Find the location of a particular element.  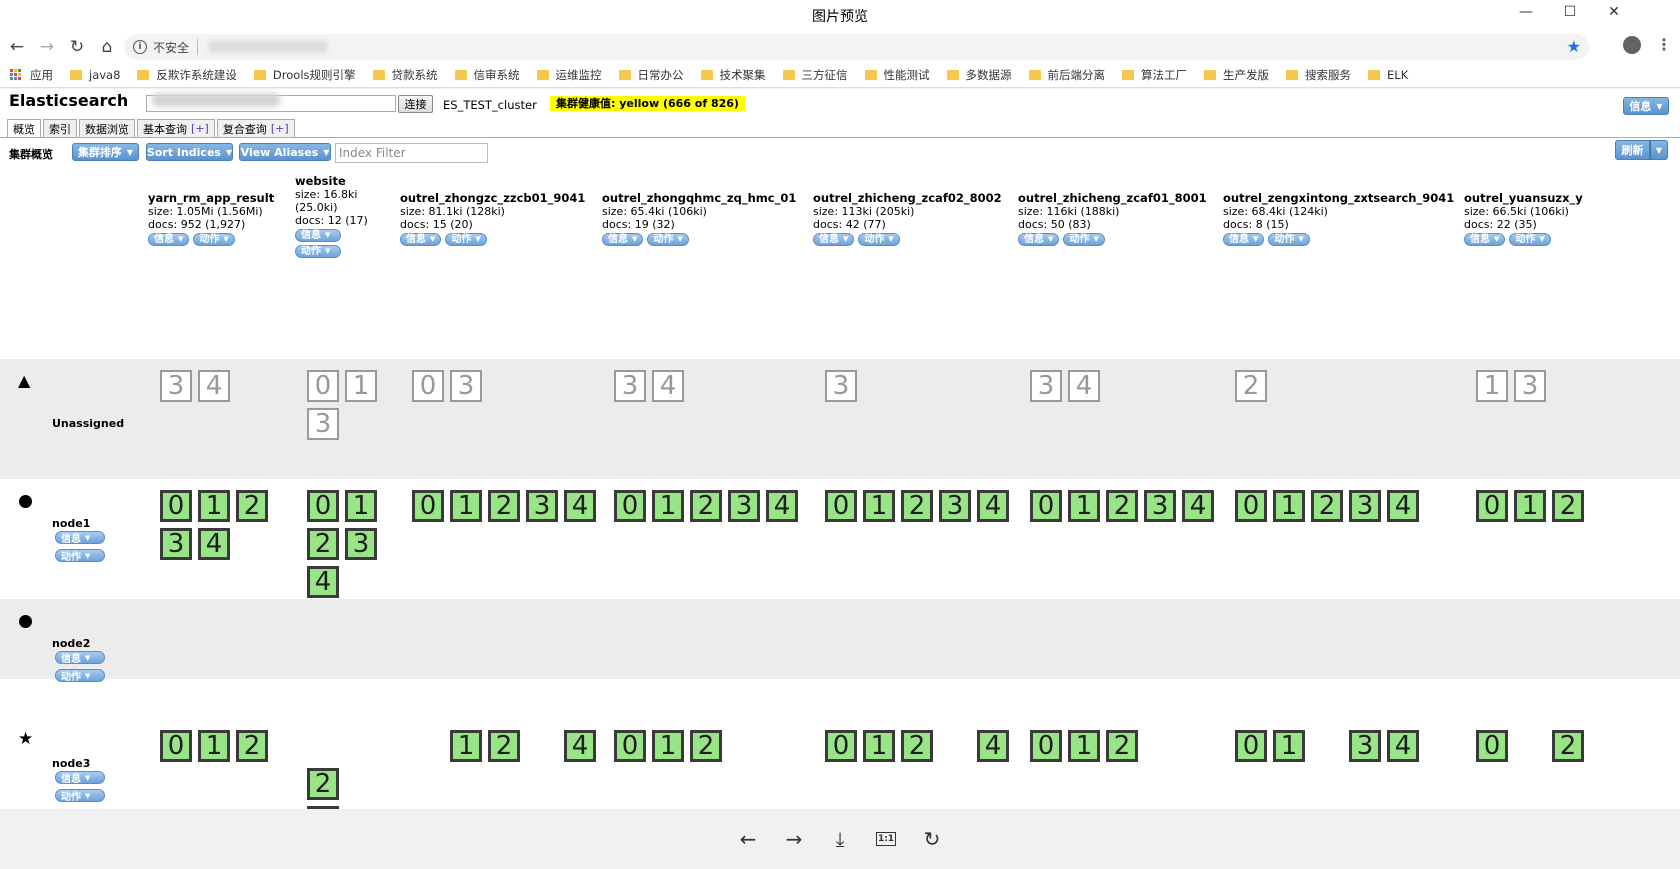

info-menu-button: 信息 ▼ is located at coordinates (1646, 106).